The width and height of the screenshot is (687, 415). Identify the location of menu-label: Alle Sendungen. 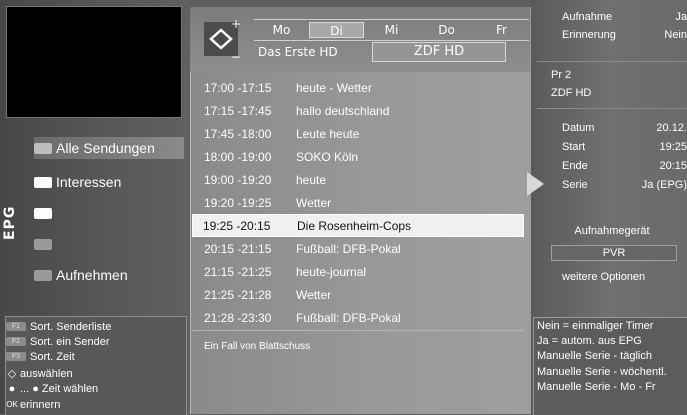
(105, 148).